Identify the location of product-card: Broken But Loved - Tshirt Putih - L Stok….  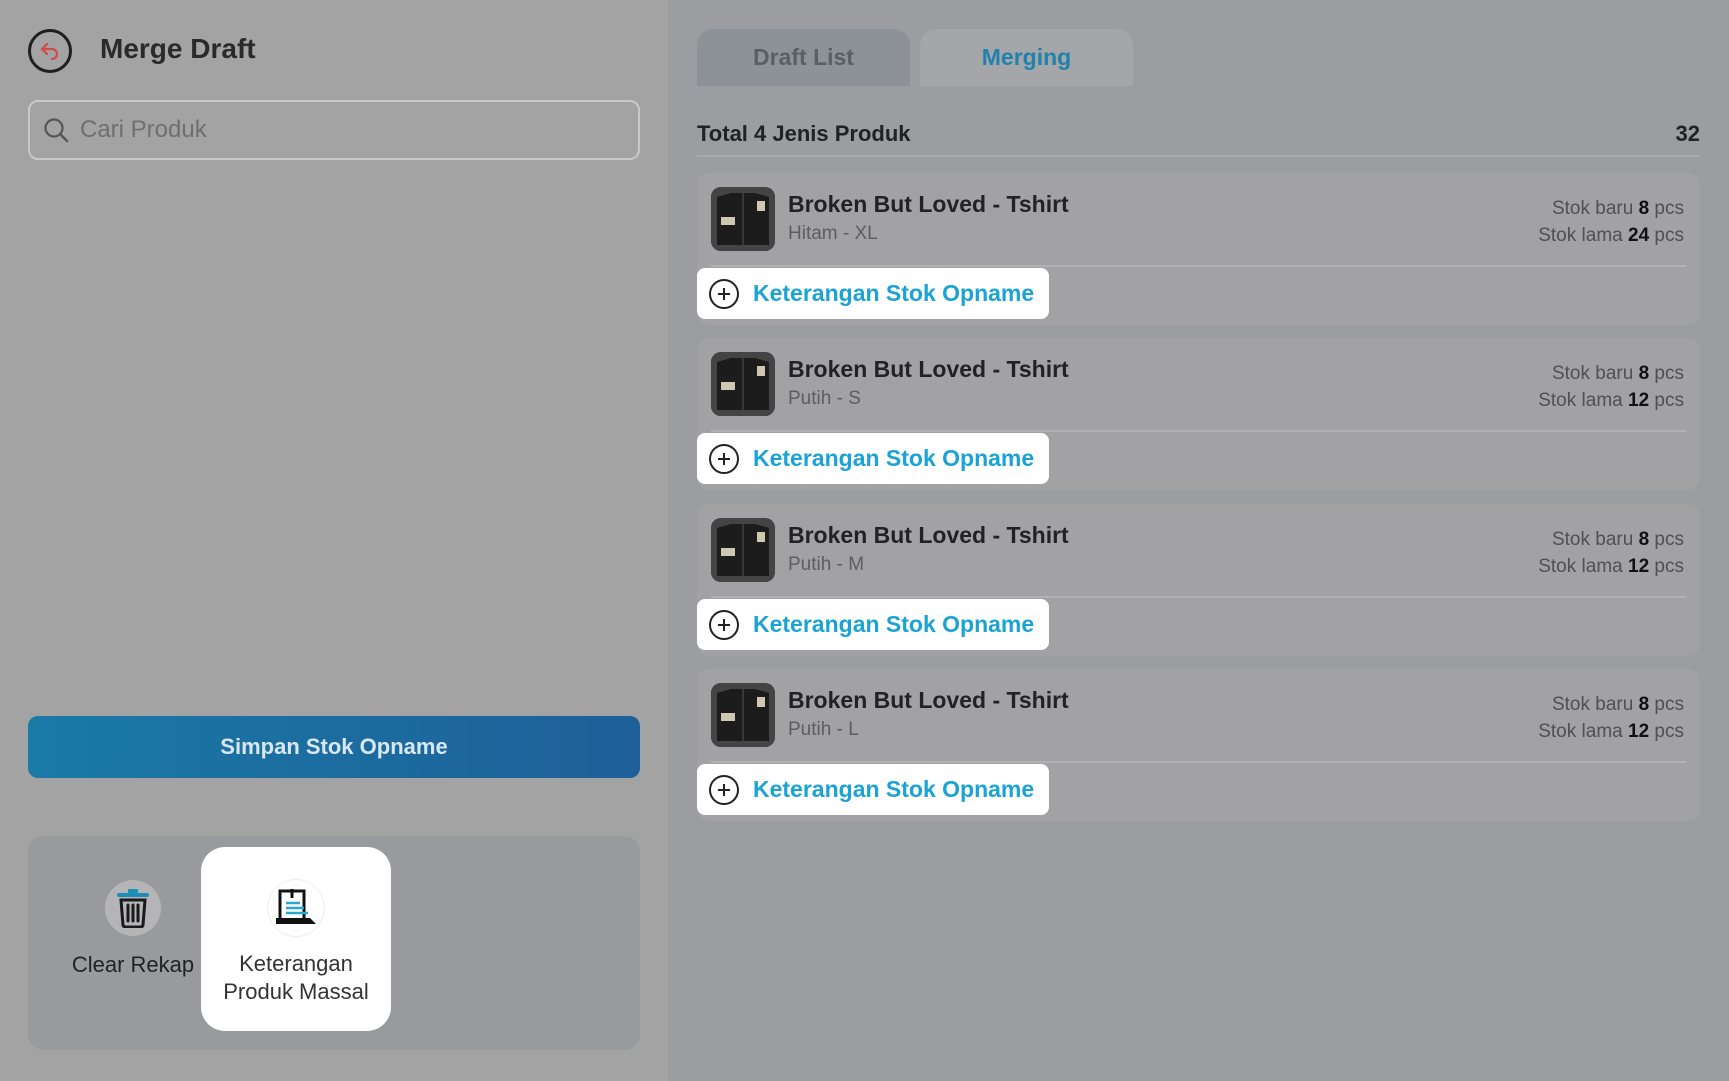
(1198, 745).